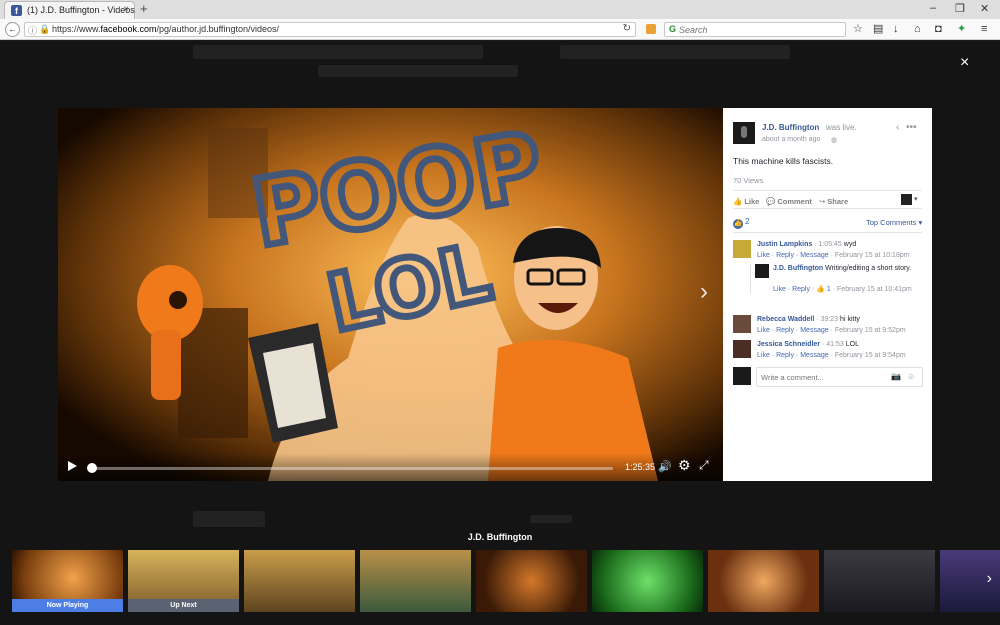  What do you see at coordinates (746, 201) in the screenshot?
I see `like-button: 👍 Like` at bounding box center [746, 201].